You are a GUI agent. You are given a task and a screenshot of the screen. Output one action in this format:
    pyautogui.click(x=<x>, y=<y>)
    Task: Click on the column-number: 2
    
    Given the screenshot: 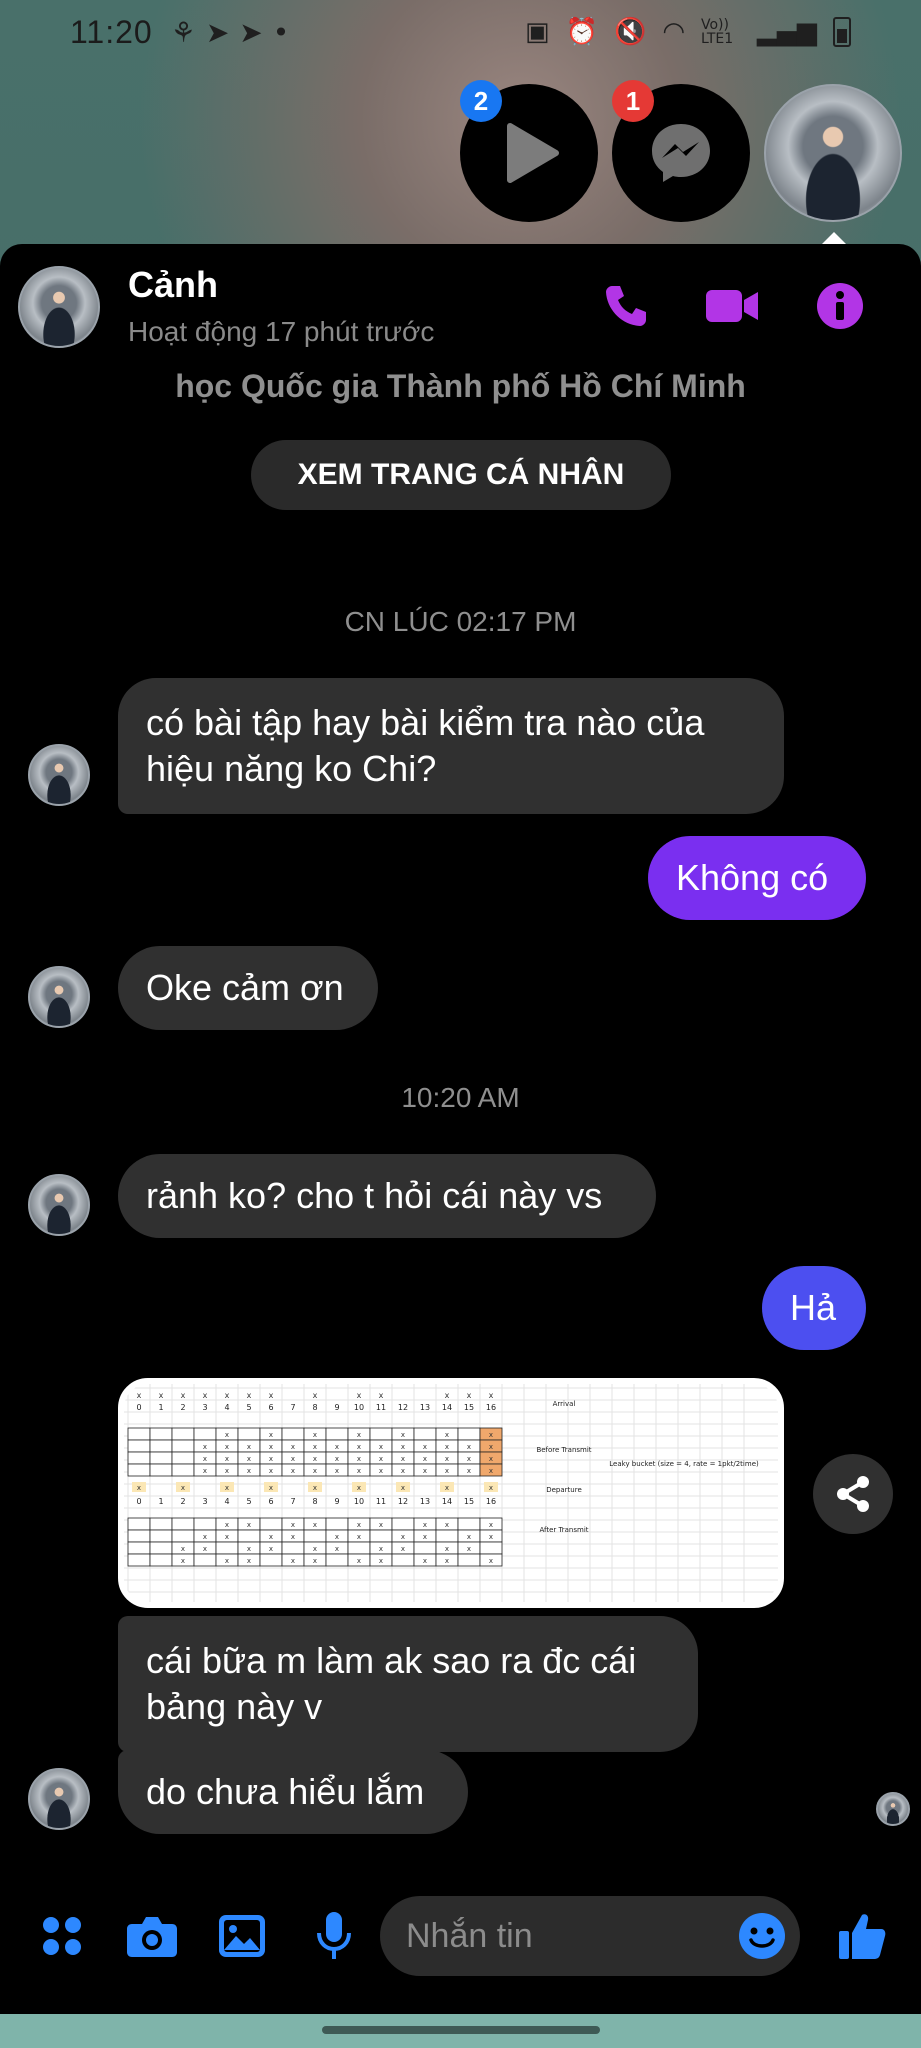 What is the action you would take?
    pyautogui.click(x=182, y=1407)
    